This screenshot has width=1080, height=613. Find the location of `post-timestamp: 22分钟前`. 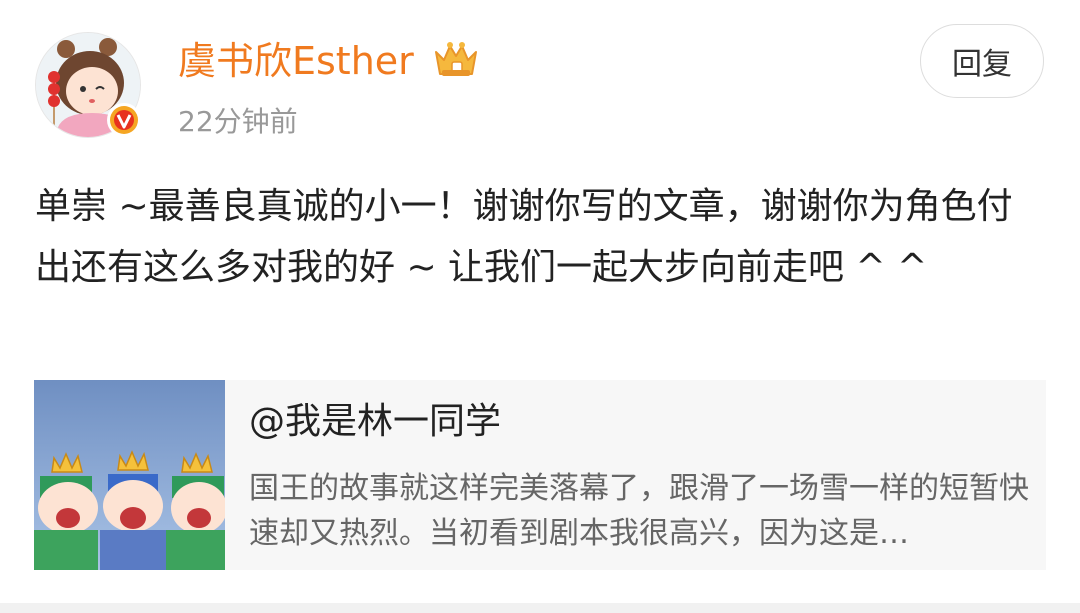

post-timestamp: 22分钟前 is located at coordinates (238, 121).